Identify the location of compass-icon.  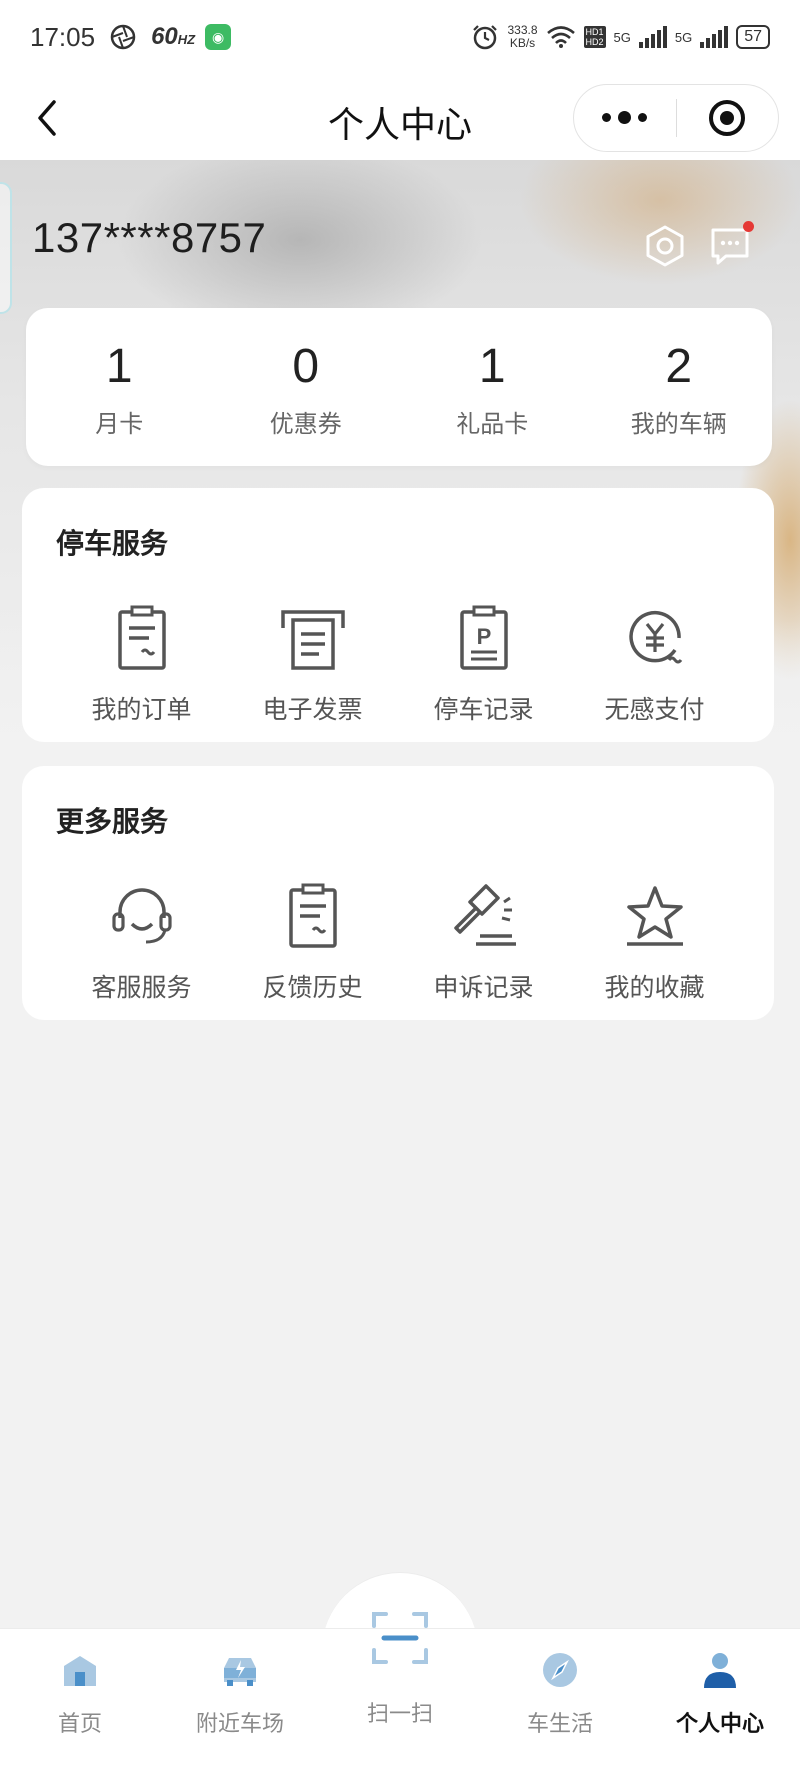
(560, 1670).